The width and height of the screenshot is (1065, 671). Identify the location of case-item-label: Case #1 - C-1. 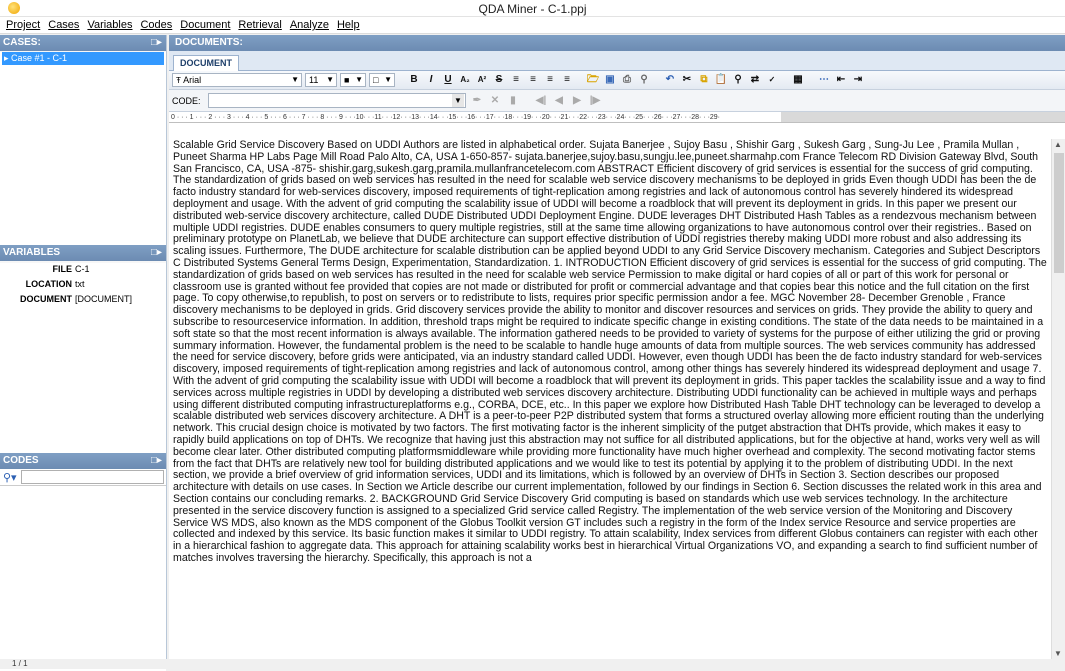
(39, 58).